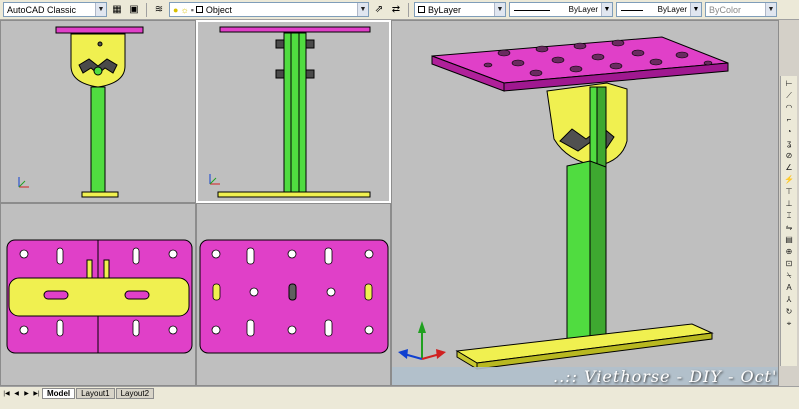  I want to click on color-square-icon, so click(199, 9).